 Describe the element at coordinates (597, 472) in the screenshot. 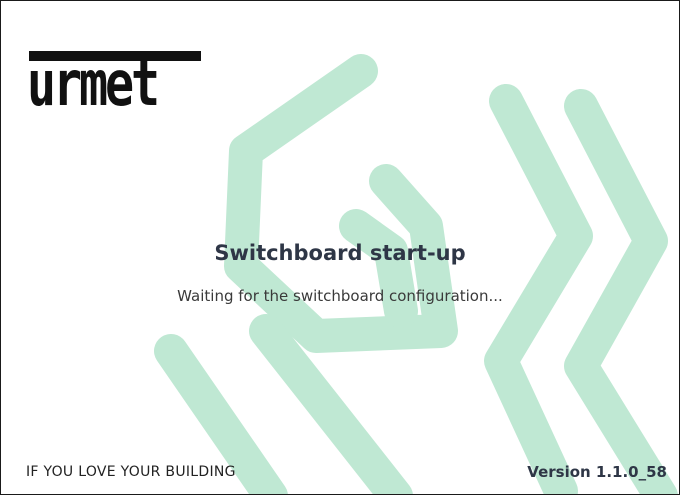

I see `version-label: Version 1.1.0_58` at that location.